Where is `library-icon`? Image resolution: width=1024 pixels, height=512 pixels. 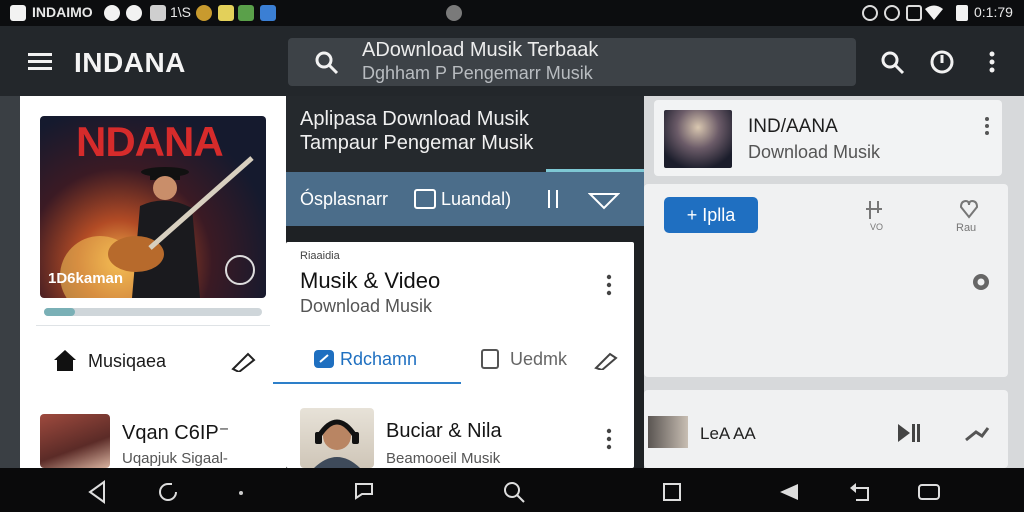 library-icon is located at coordinates (491, 360).